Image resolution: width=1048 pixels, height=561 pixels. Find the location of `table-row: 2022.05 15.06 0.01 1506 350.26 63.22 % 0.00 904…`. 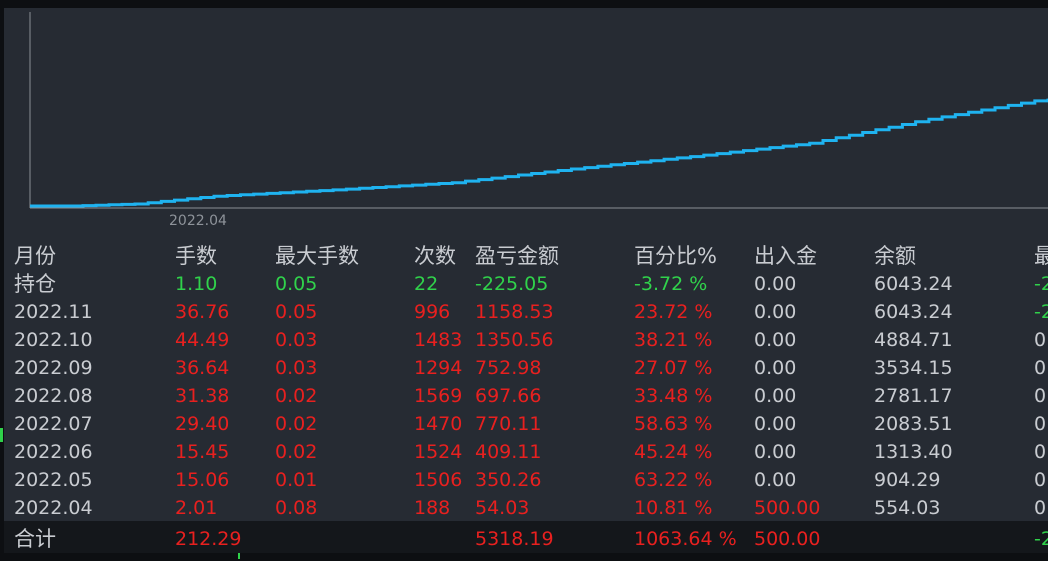

table-row: 2022.05 15.06 0.01 1506 350.26 63.22 % 0.00 904… is located at coordinates (526, 480).